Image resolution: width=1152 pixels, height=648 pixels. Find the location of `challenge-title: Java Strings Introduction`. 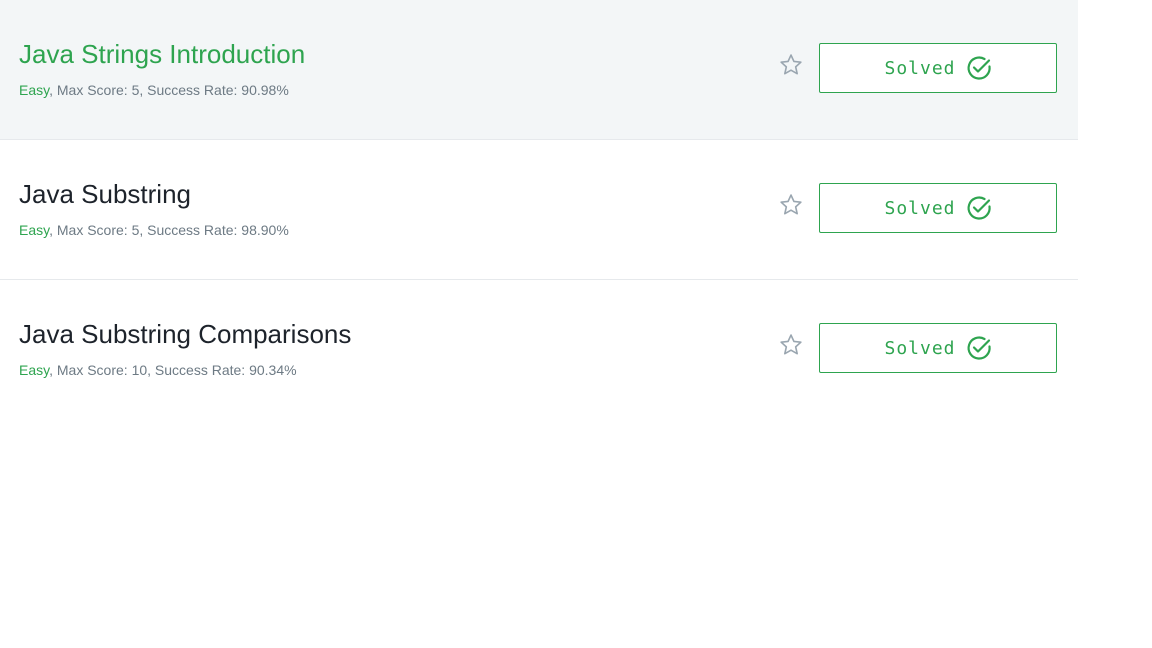

challenge-title: Java Strings Introduction is located at coordinates (162, 54).